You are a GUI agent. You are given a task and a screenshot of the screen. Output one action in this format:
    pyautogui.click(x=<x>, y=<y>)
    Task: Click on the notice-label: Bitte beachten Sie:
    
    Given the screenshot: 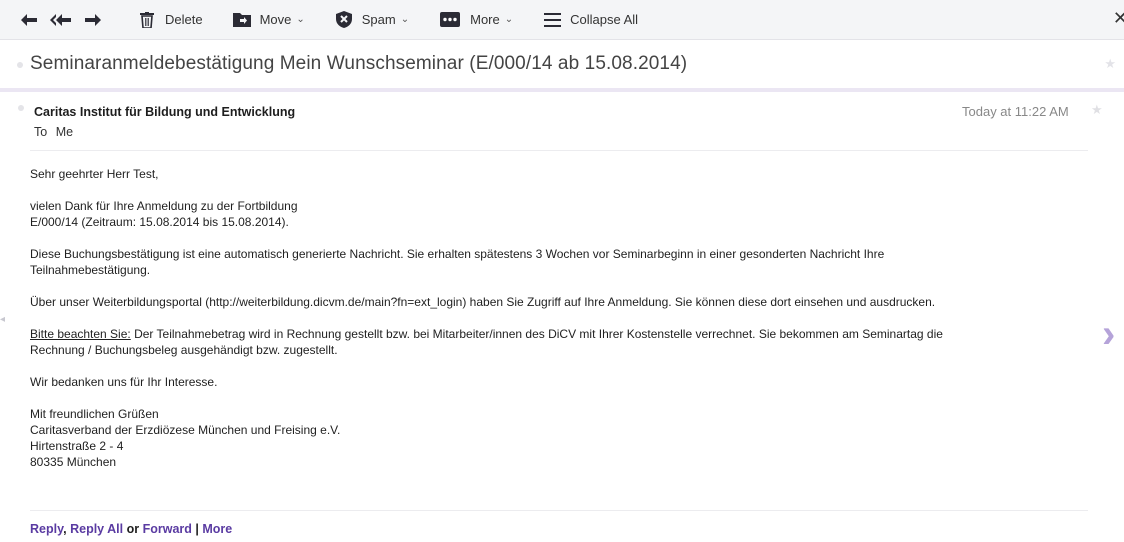 What is the action you would take?
    pyautogui.click(x=80, y=334)
    